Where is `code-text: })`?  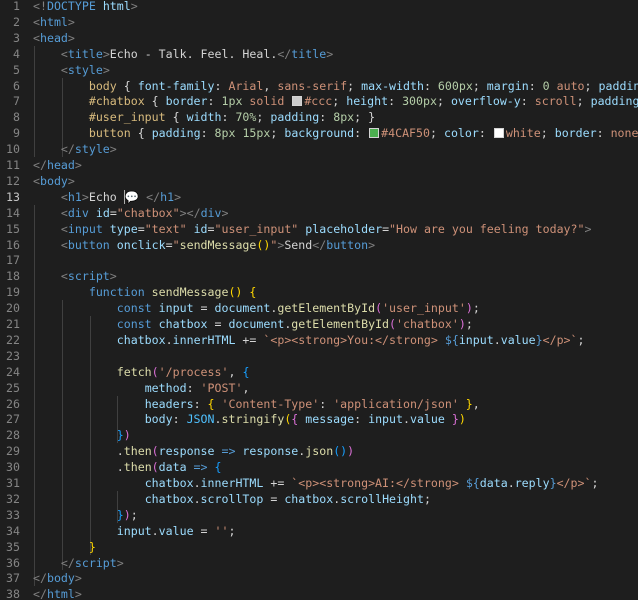 code-text: }) is located at coordinates (82, 435).